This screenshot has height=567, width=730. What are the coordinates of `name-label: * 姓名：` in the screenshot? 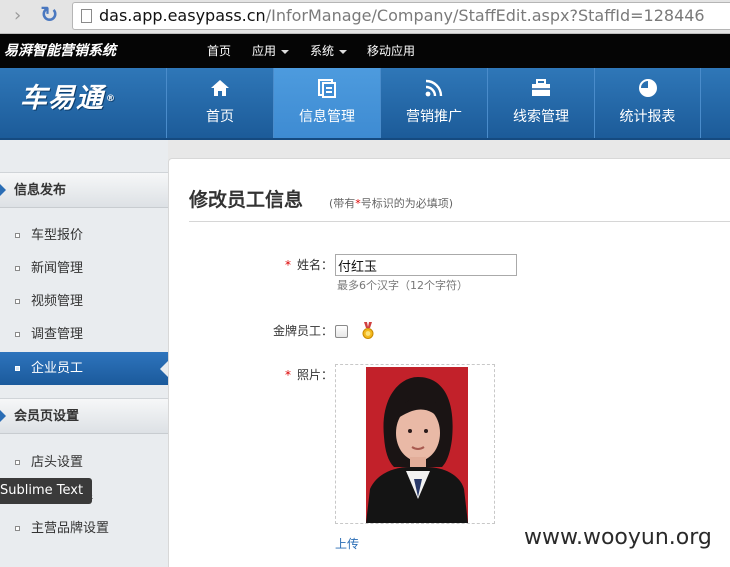 It's located at (309, 265).